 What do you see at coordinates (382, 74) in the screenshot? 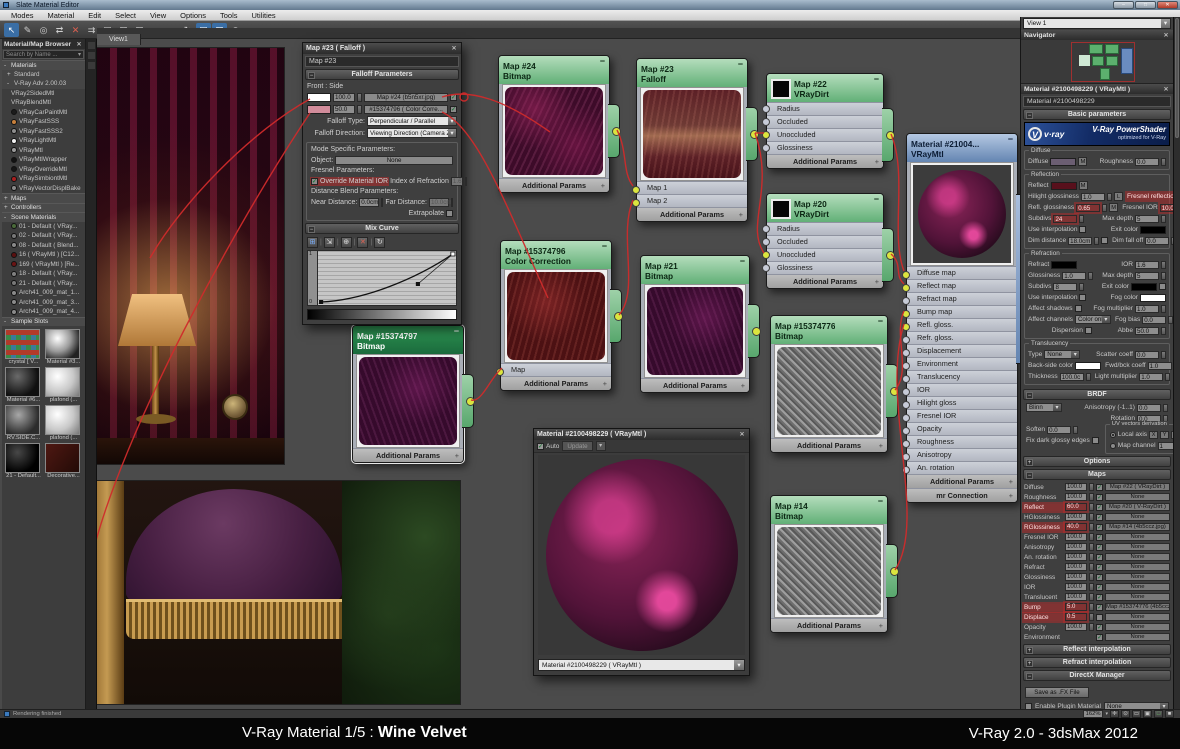
I see `rollout-falloff-parameters: − Falloff Parameters` at bounding box center [382, 74].